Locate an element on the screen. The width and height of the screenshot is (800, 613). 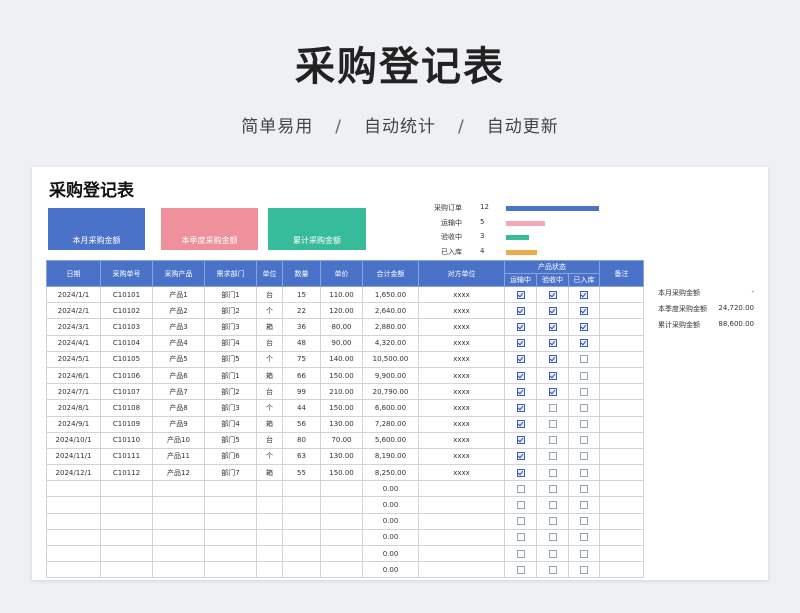
cell-price: 210.00 is located at coordinates (341, 392).